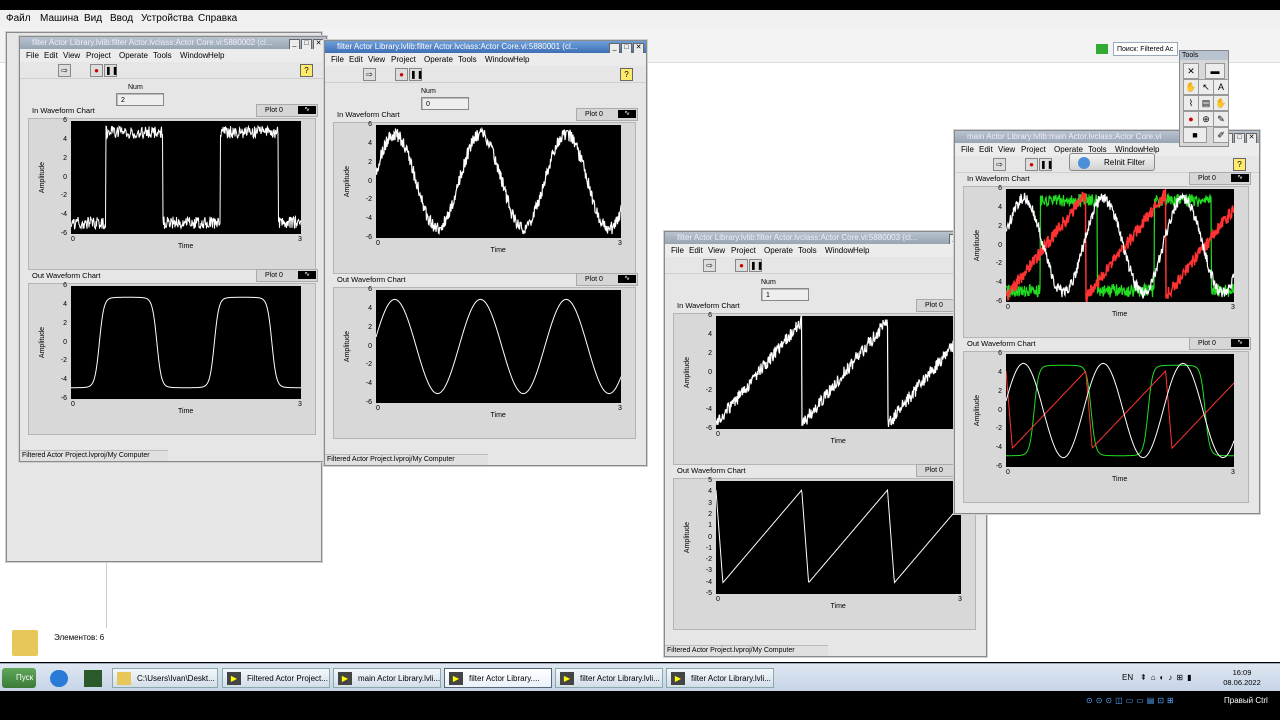  Describe the element at coordinates (1242, 672) in the screenshot. I see `clock-time: 16:09` at that location.